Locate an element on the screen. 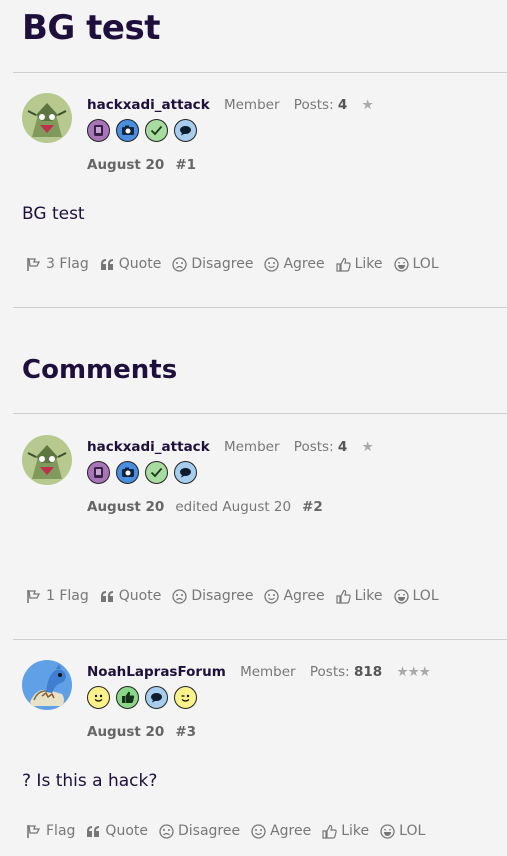  wink-badge-icon is located at coordinates (185, 697).